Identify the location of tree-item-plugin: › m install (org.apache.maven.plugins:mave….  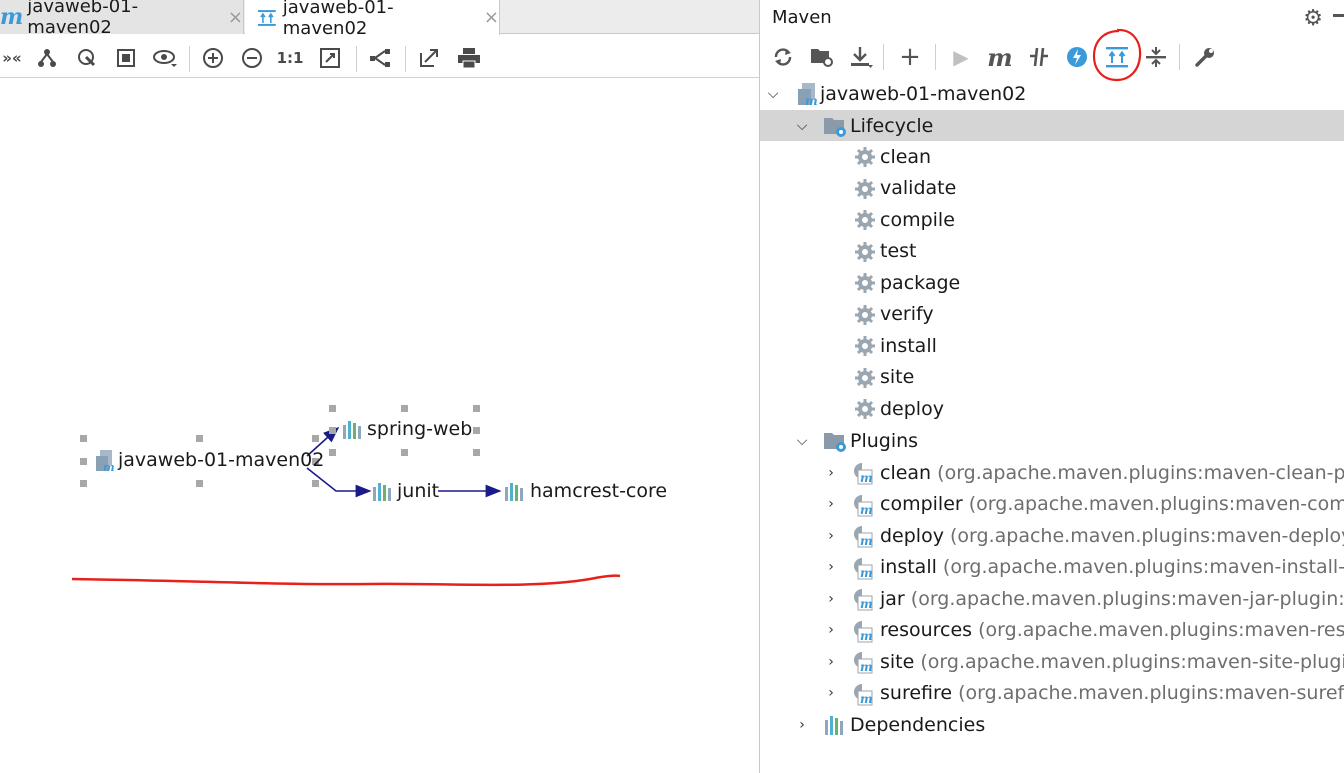
(1052, 567).